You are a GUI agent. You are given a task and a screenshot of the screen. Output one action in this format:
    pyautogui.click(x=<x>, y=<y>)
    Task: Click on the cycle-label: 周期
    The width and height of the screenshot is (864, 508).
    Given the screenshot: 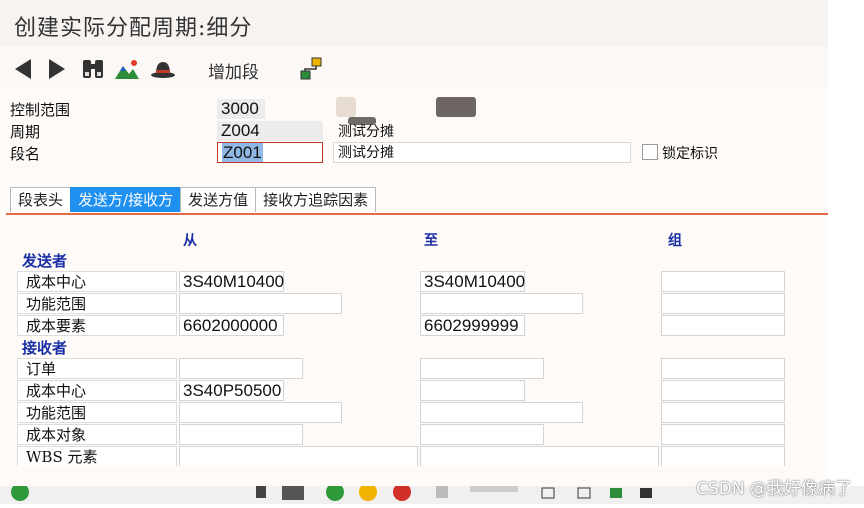 What is the action you would take?
    pyautogui.click(x=25, y=132)
    